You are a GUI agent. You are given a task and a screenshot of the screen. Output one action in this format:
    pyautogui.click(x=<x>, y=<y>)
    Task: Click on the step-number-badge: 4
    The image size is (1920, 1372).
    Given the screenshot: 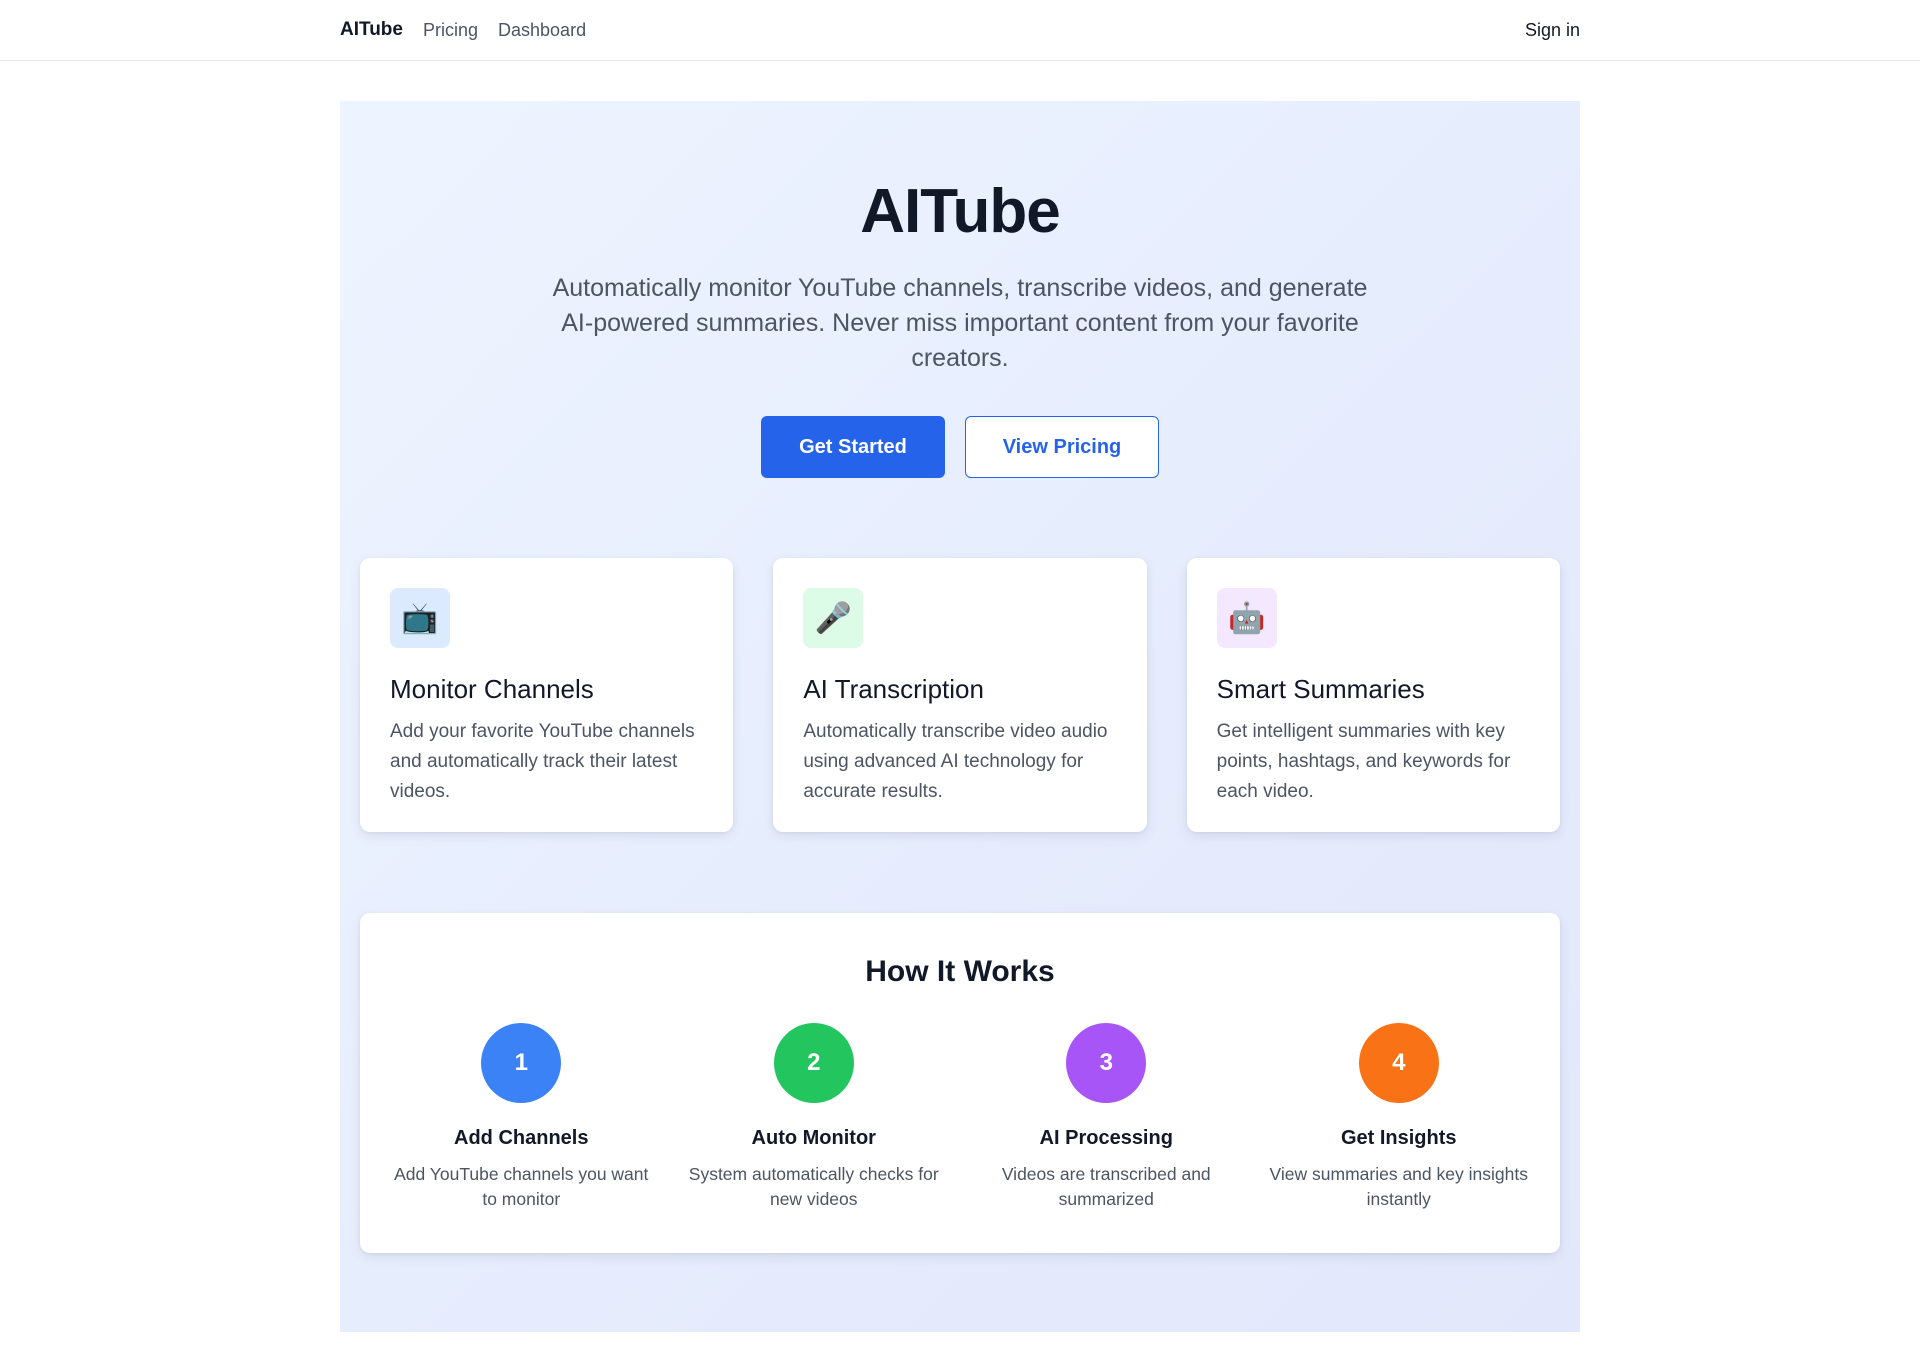 What is the action you would take?
    pyautogui.click(x=1398, y=1063)
    